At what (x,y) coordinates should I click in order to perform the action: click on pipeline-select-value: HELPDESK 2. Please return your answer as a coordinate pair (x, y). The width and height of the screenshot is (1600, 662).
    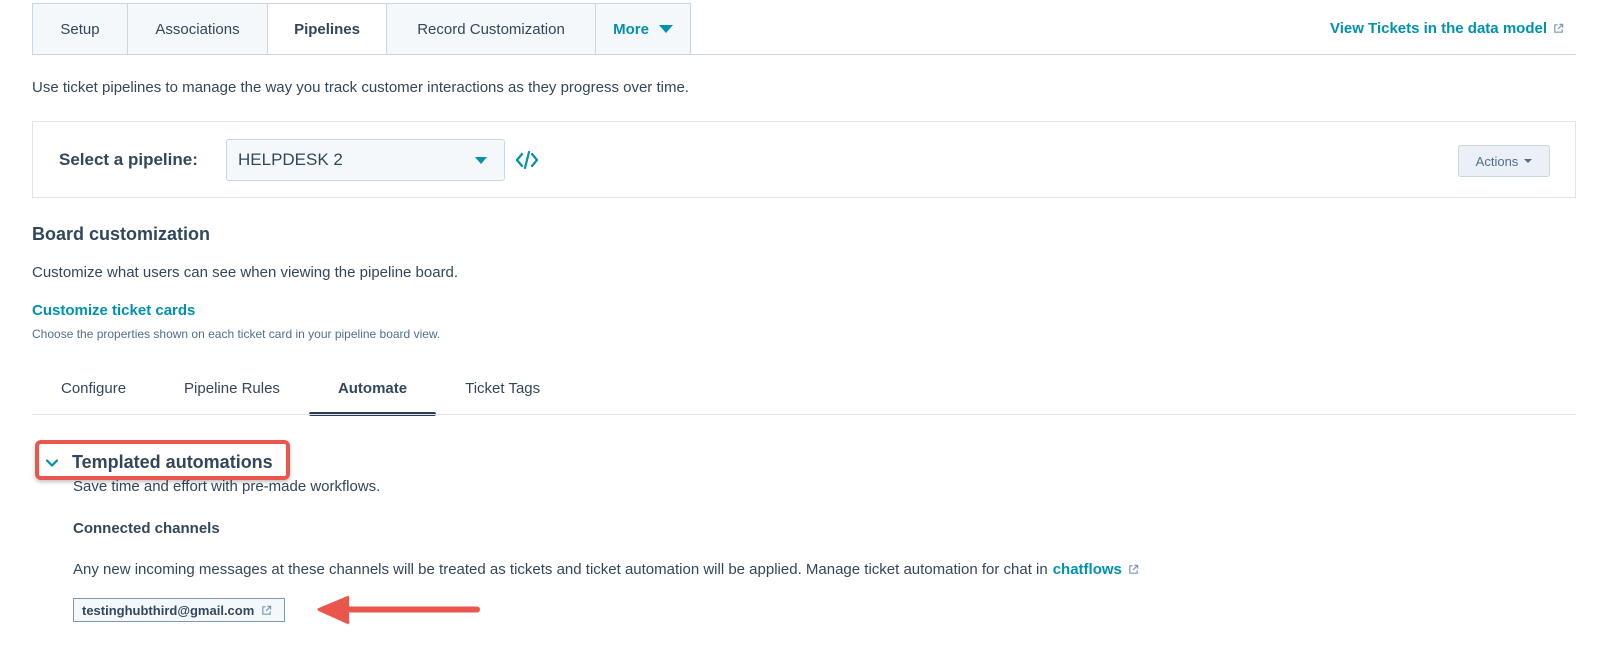
    Looking at the image, I should click on (290, 159).